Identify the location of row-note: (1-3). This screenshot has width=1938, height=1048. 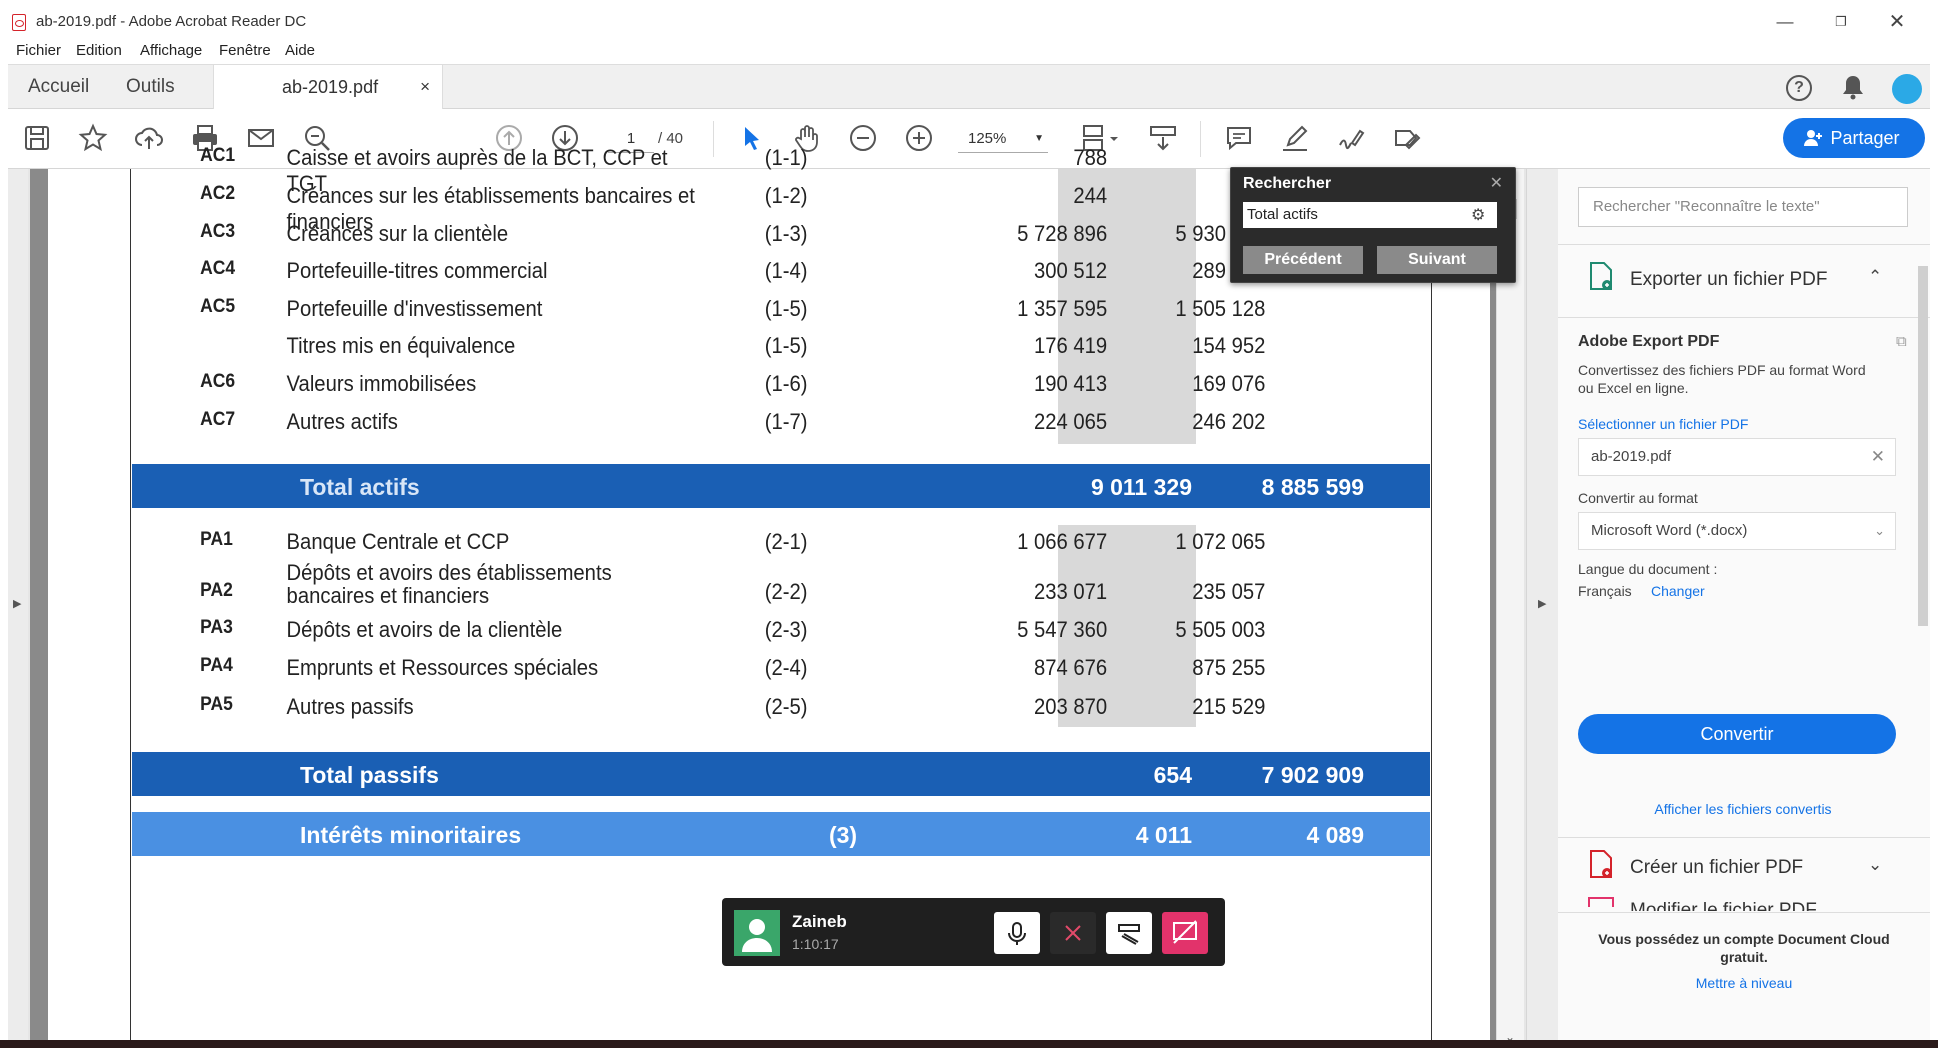
(786, 233).